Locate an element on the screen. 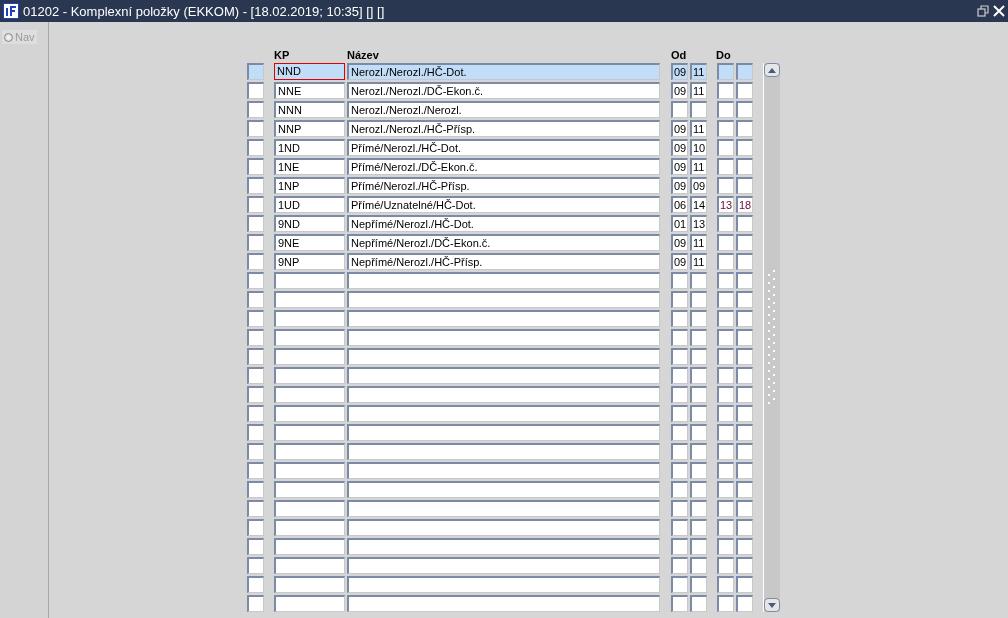  od-field: 14 is located at coordinates (698, 204).